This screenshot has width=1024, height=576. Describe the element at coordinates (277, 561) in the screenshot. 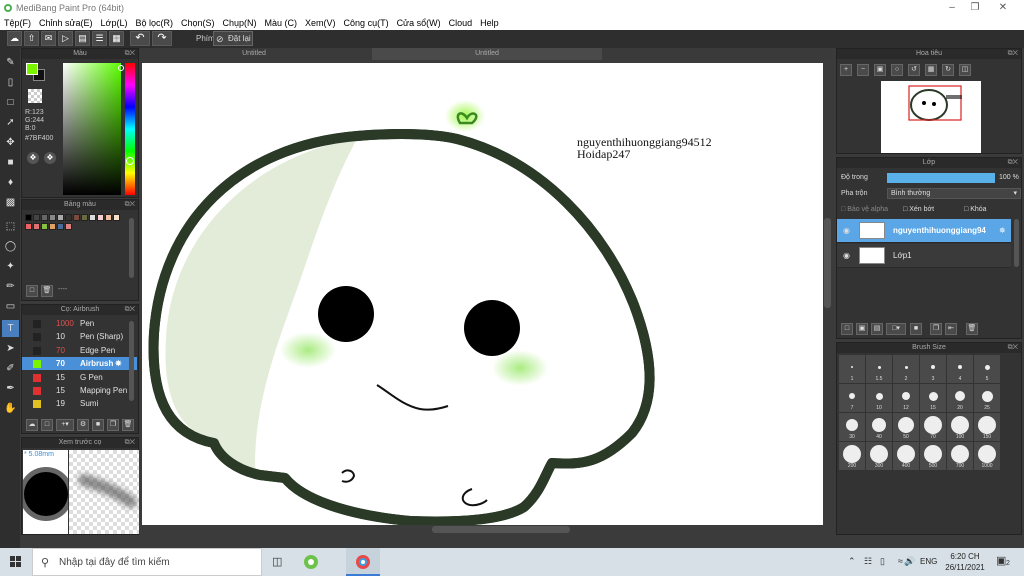

I see `task-view-icon: ◫` at that location.